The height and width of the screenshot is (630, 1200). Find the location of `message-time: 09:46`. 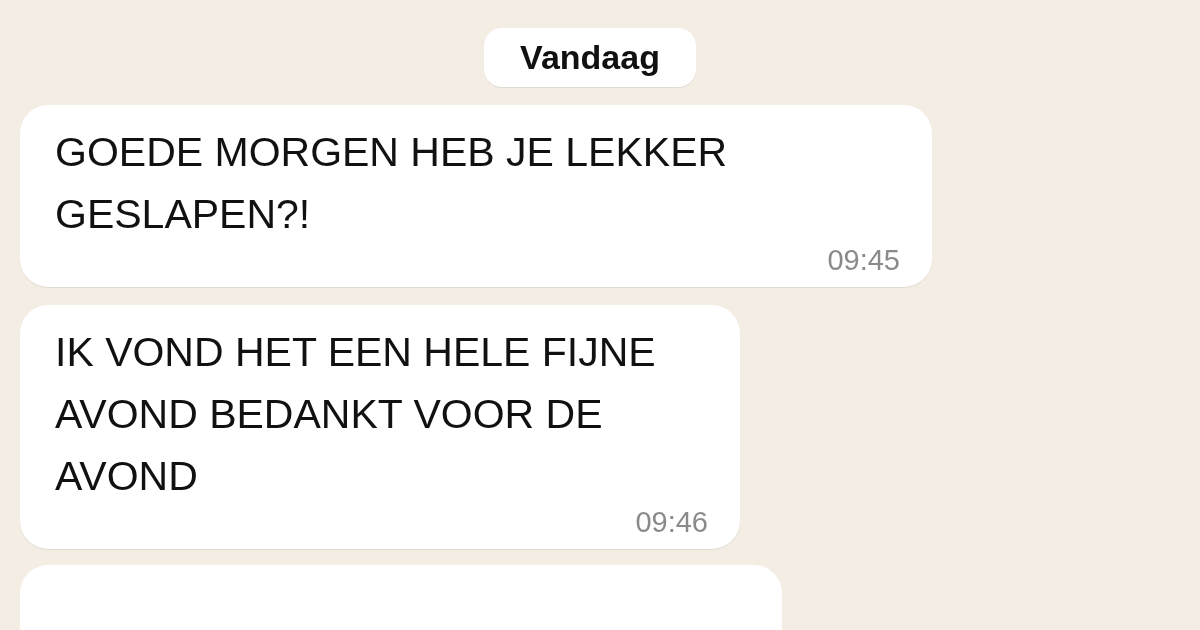

message-time: 09:46 is located at coordinates (671, 522).